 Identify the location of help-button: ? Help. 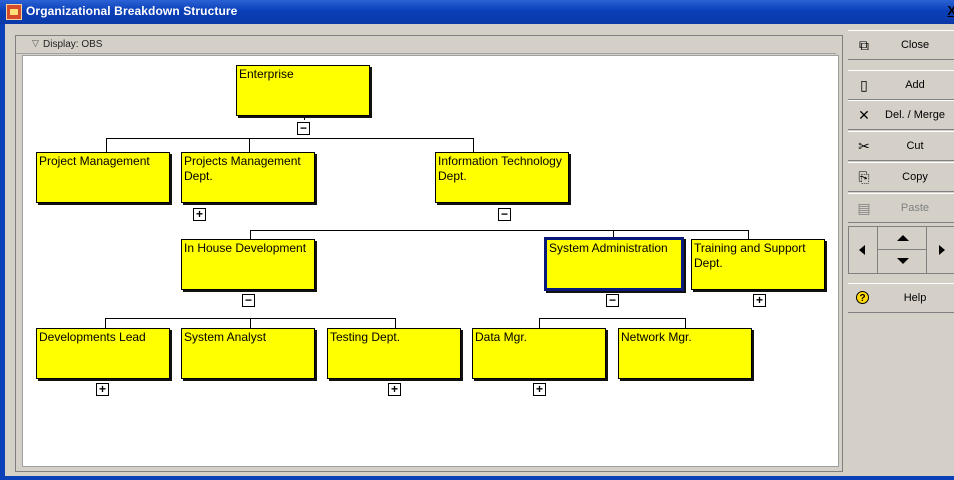
(901, 298).